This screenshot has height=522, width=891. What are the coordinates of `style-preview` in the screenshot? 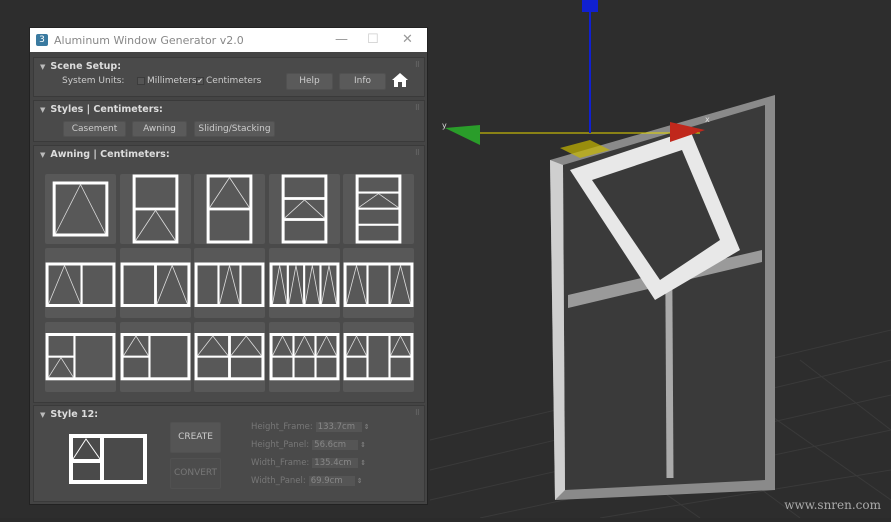 It's located at (108, 459).